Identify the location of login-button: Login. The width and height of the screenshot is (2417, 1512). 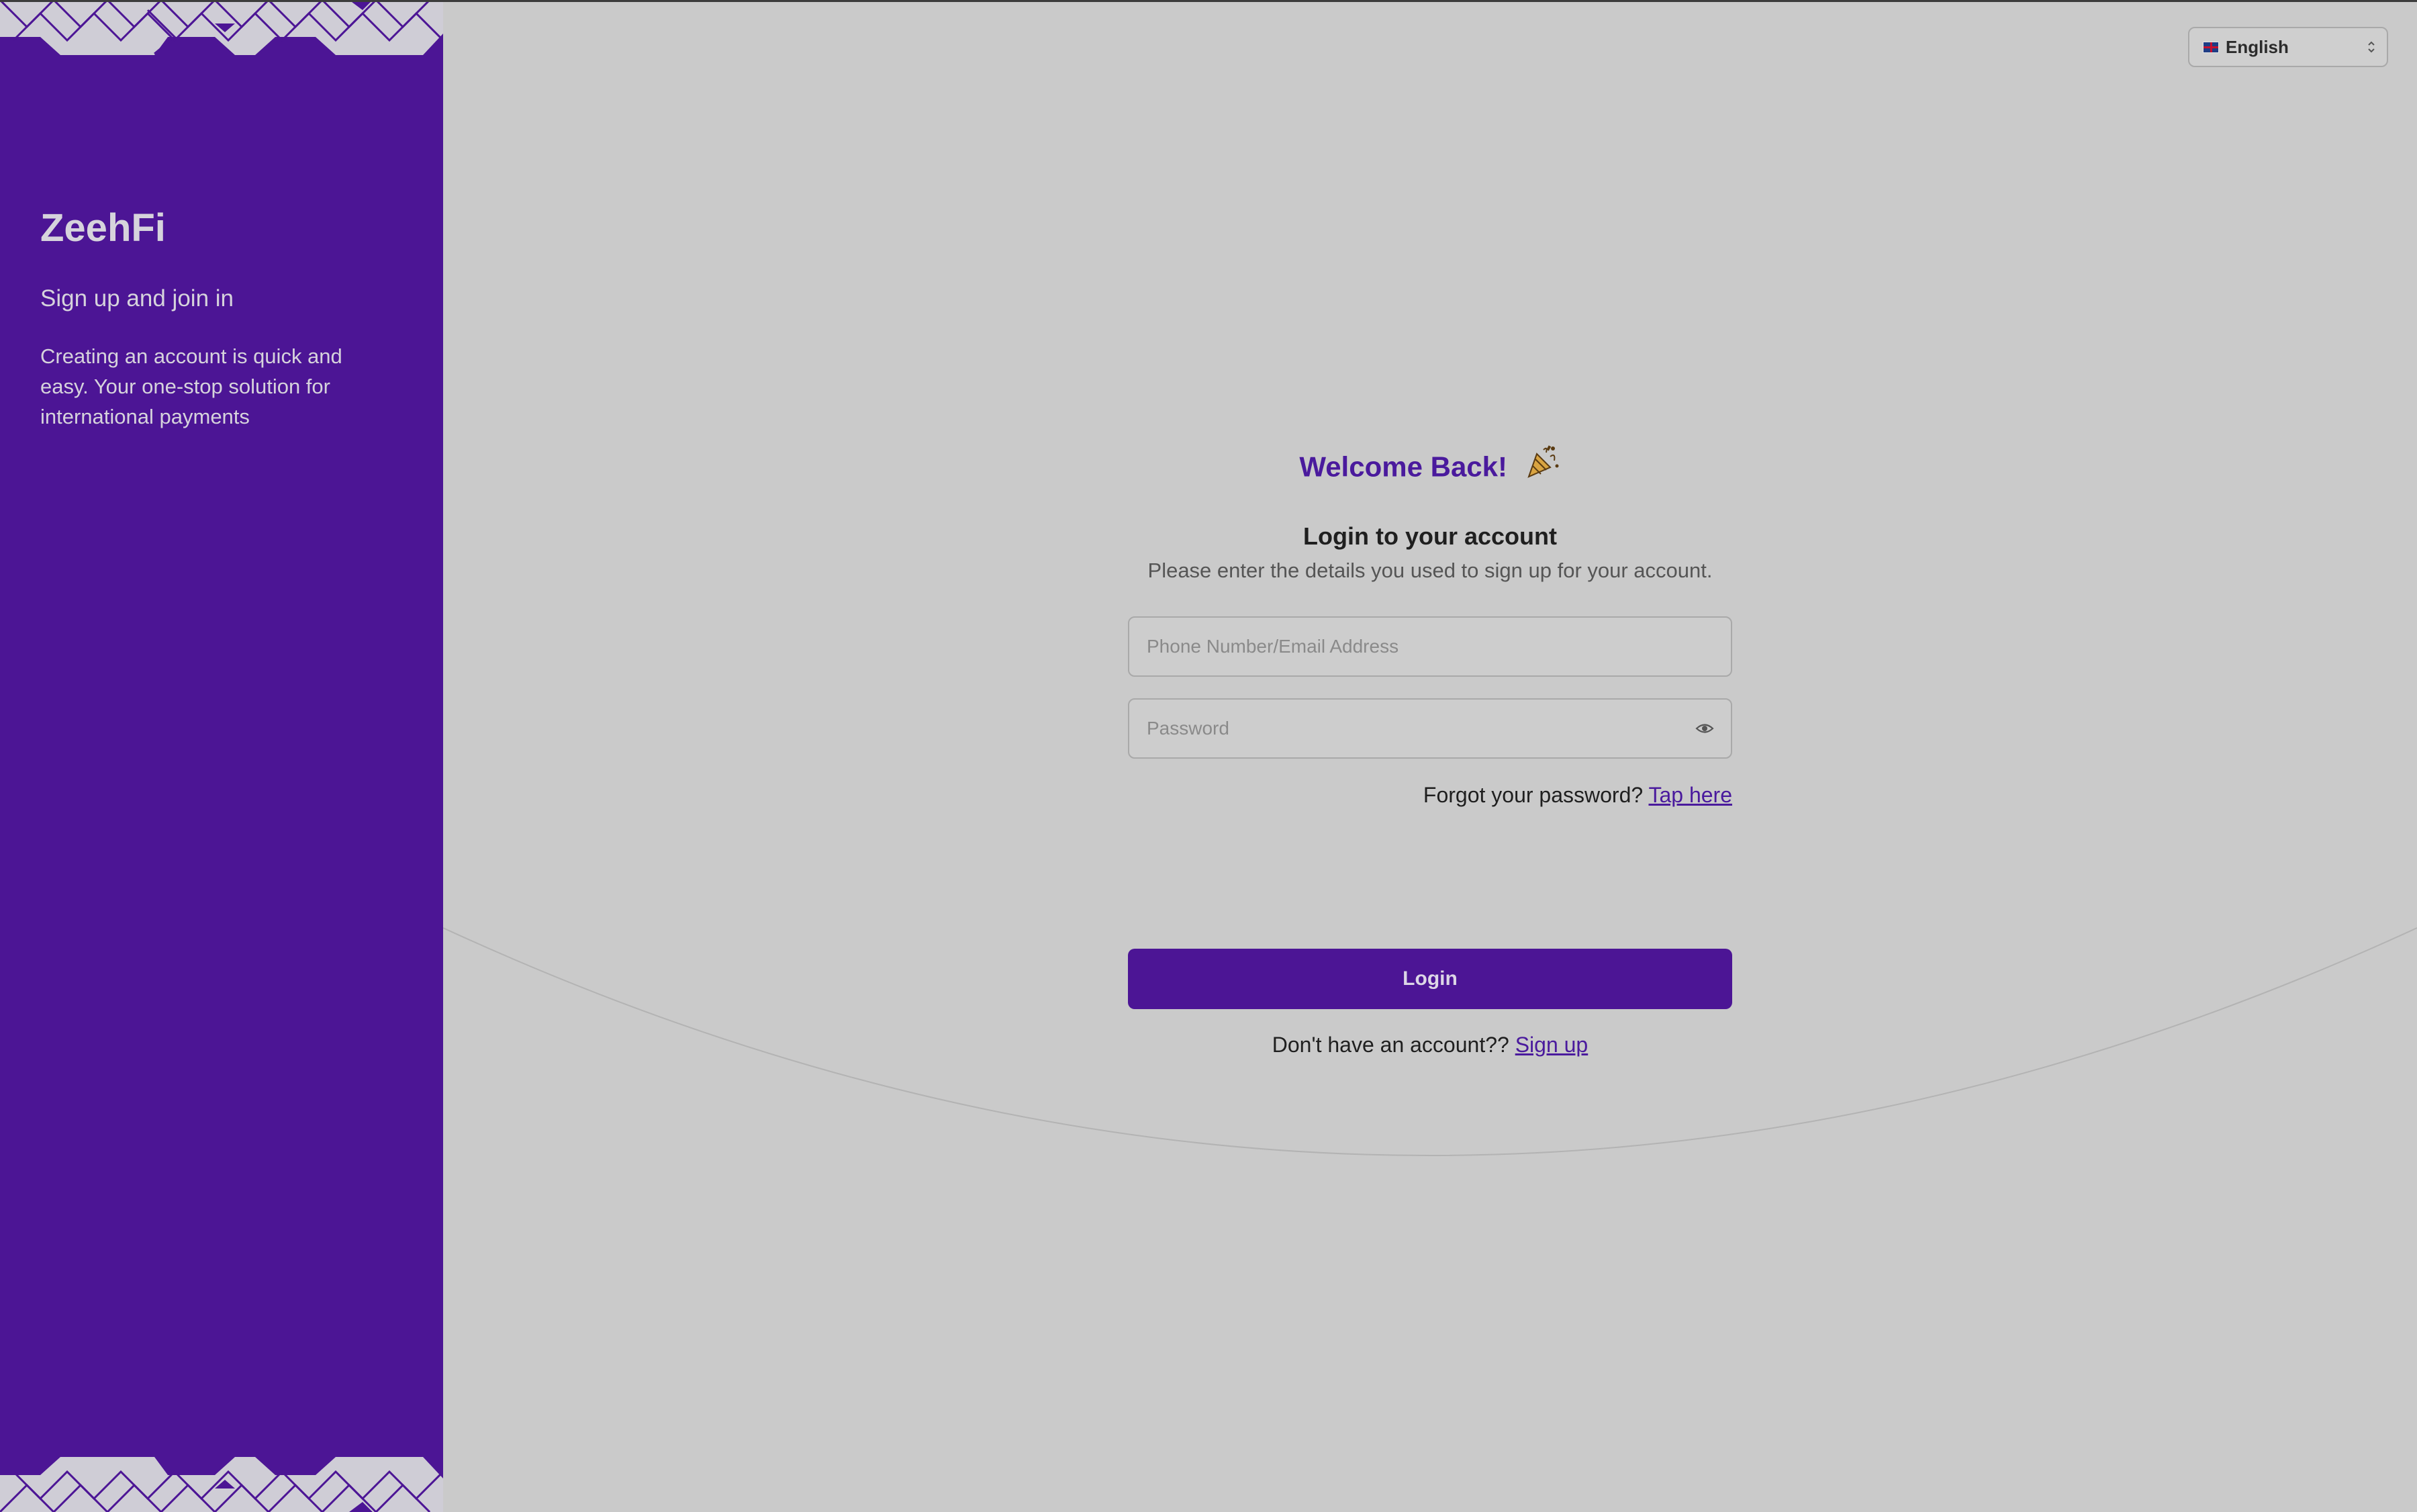
(1430, 979).